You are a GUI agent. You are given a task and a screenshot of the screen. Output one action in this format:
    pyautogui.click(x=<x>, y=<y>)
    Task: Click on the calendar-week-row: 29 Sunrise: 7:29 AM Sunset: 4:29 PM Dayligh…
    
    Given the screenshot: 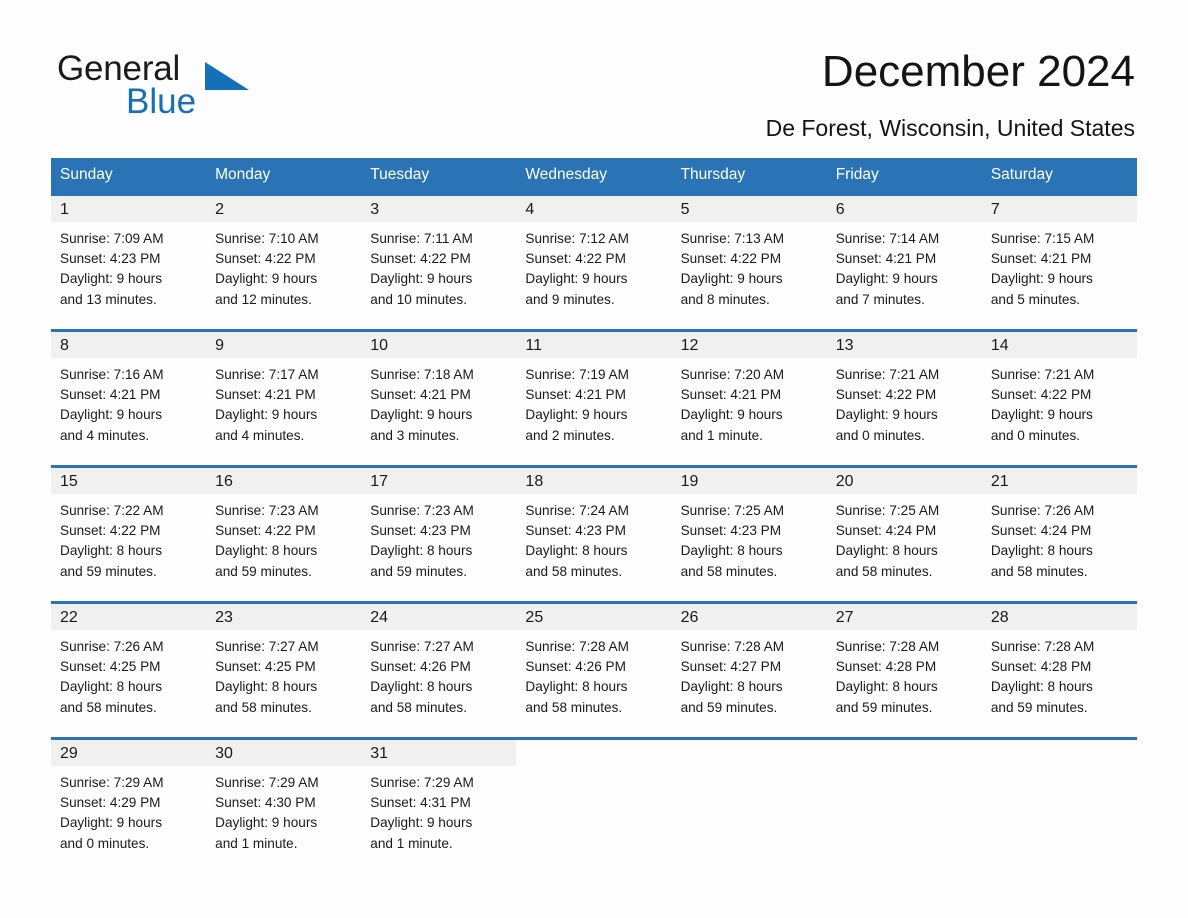 What is the action you would take?
    pyautogui.click(x=594, y=798)
    